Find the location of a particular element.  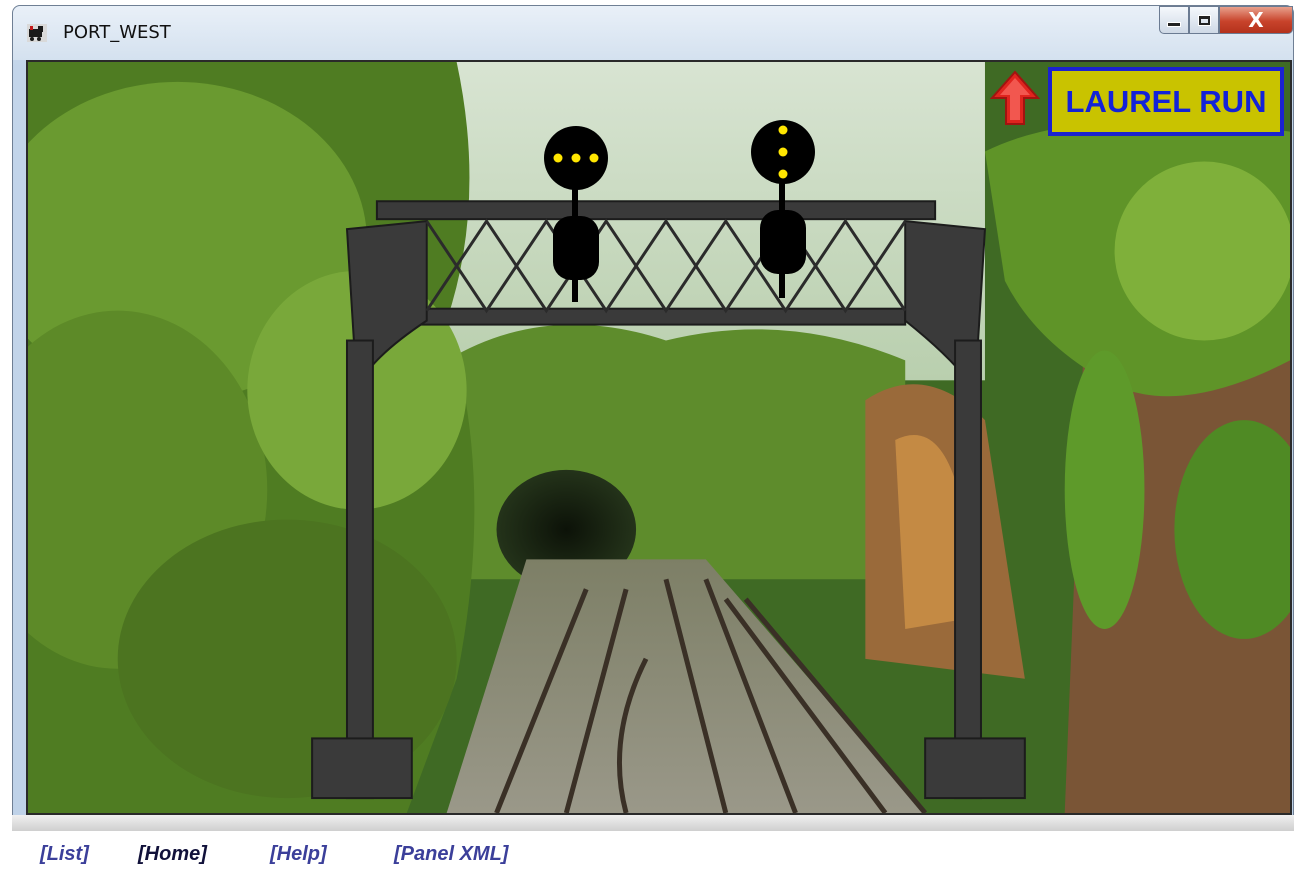

signal-head-right is located at coordinates (783, 208).